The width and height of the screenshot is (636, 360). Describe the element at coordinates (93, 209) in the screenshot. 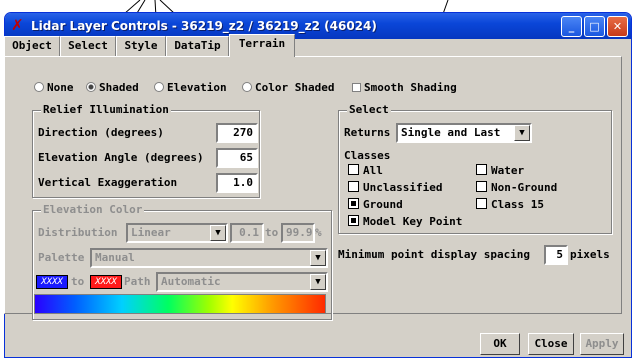

I see `elevation-color-legend: Elevation Color` at that location.